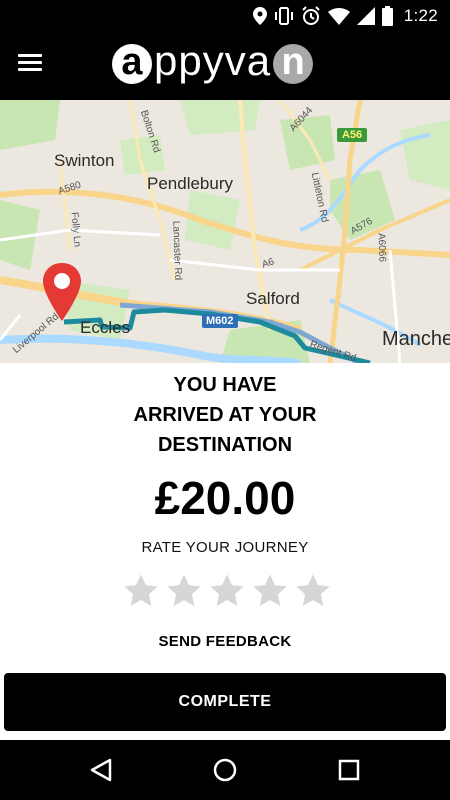  What do you see at coordinates (225, 16) in the screenshot?
I see `status-bar: 1:22` at bounding box center [225, 16].